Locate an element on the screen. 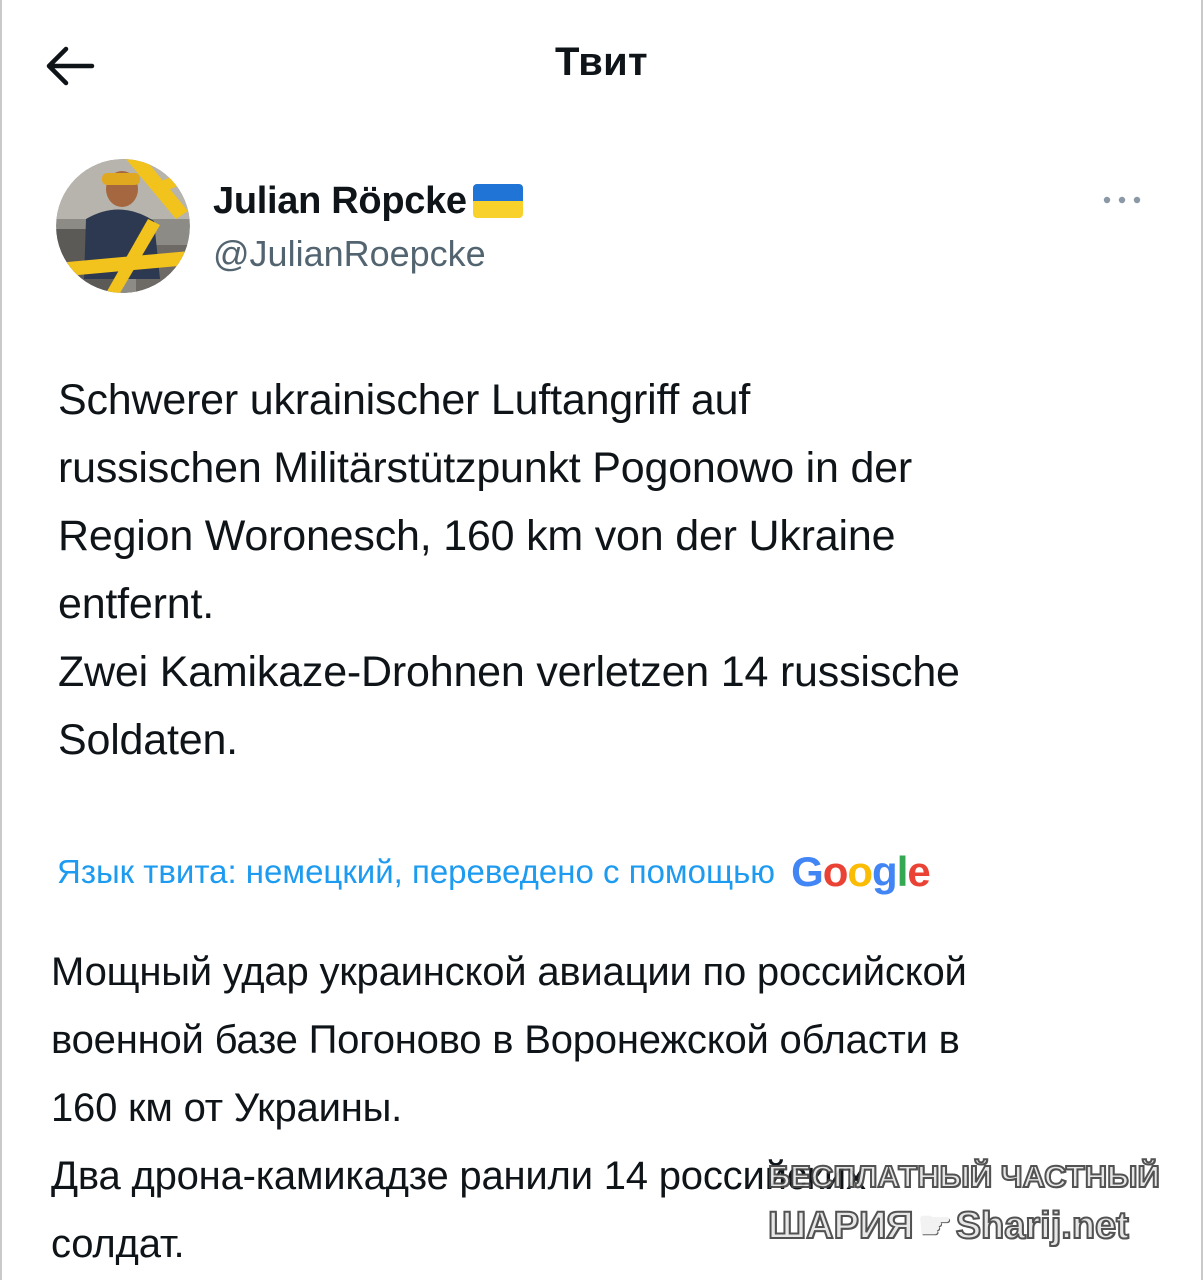  page-title: Твит is located at coordinates (601, 62).